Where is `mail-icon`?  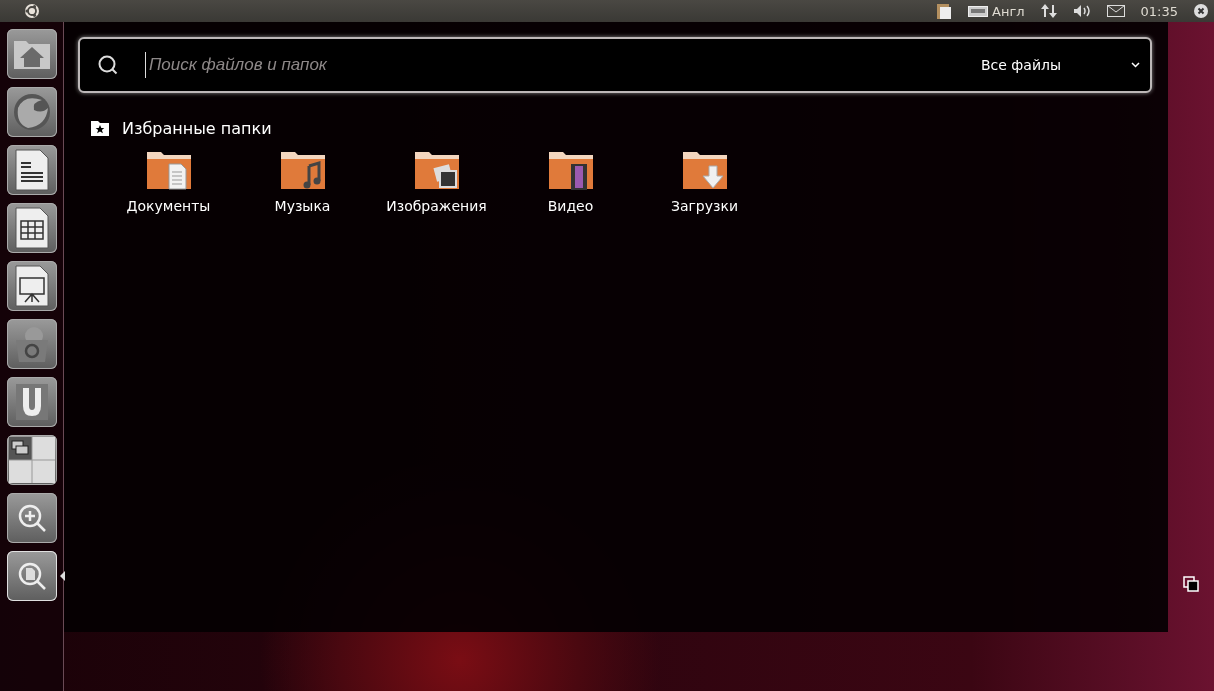
mail-icon is located at coordinates (1115, 11).